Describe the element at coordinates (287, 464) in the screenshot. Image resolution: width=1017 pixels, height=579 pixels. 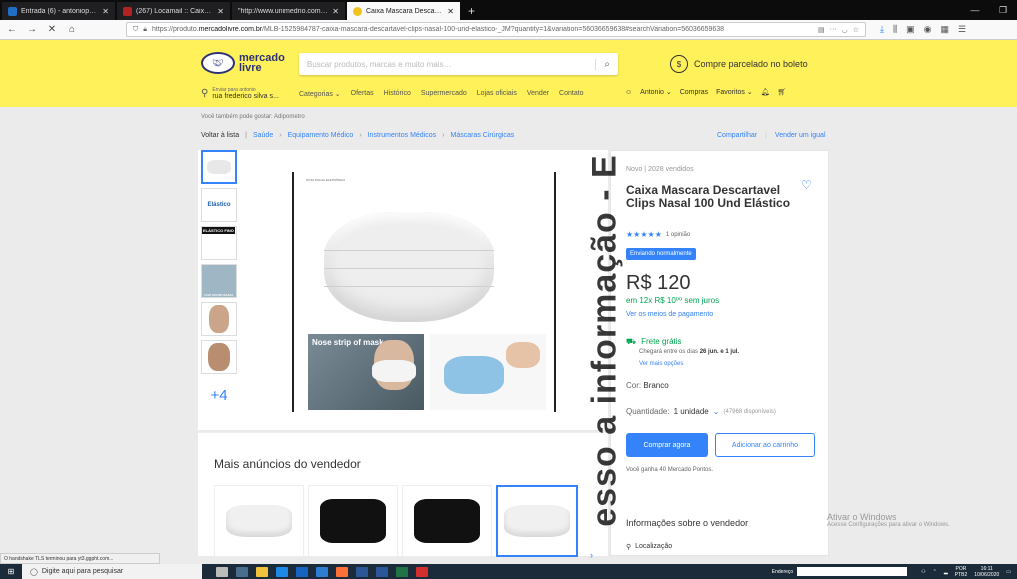
I see `section-title: Mais anúncios do vendedor` at that location.